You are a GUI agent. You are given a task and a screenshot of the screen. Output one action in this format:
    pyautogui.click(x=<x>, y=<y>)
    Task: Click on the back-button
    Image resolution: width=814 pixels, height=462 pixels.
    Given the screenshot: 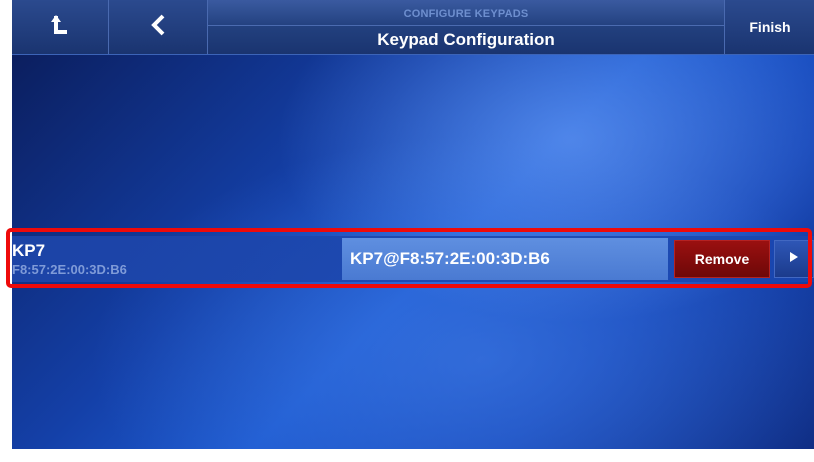 What is the action you would take?
    pyautogui.click(x=158, y=27)
    